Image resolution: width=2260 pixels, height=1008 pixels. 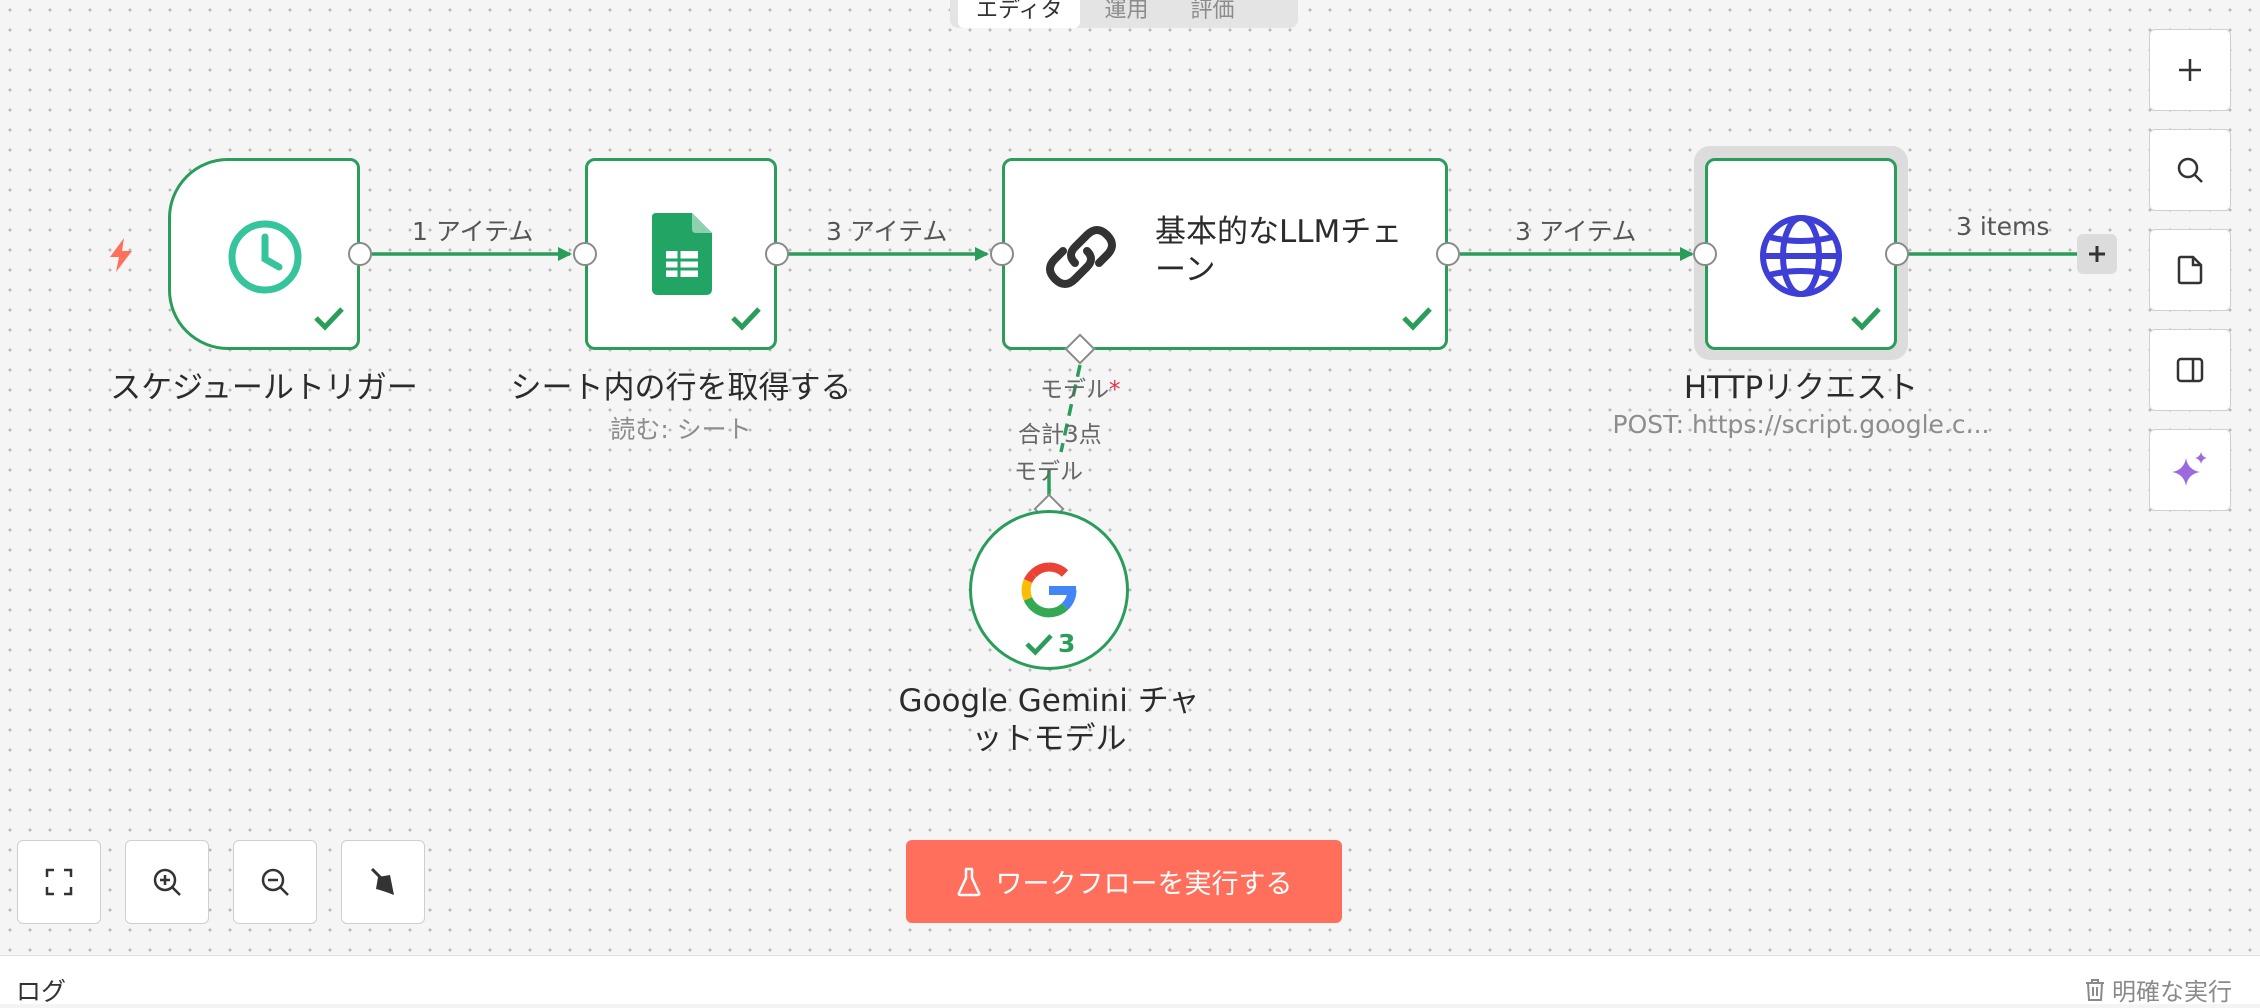 What do you see at coordinates (681, 388) in the screenshot?
I see `node-label-sheets: シート内の行を取得する` at bounding box center [681, 388].